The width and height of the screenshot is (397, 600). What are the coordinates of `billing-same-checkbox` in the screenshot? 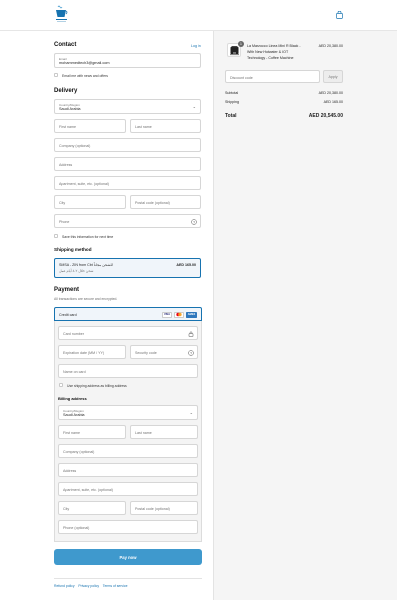 It's located at (61, 385).